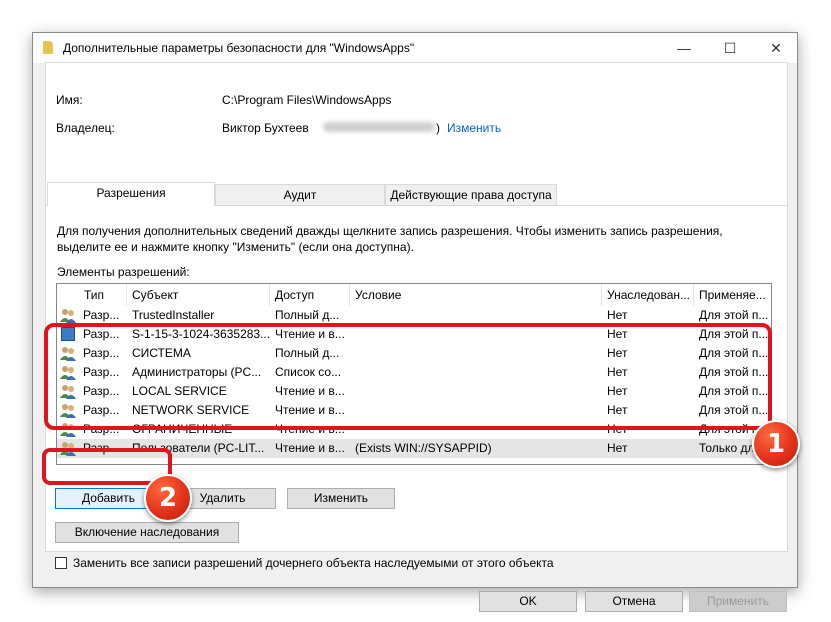 This screenshot has height=622, width=831. What do you see at coordinates (198, 295) in the screenshot?
I see `column-subject: Субъект` at bounding box center [198, 295].